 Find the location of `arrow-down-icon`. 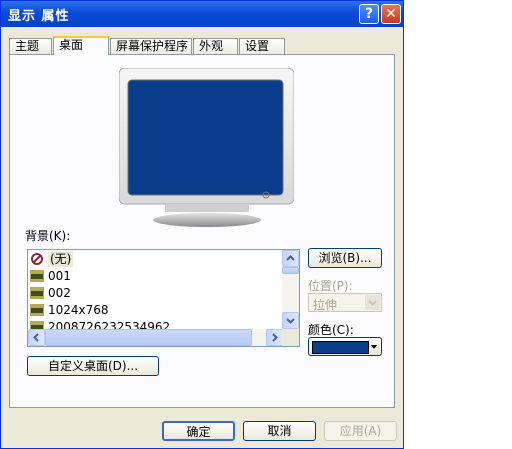

arrow-down-icon is located at coordinates (290, 321).